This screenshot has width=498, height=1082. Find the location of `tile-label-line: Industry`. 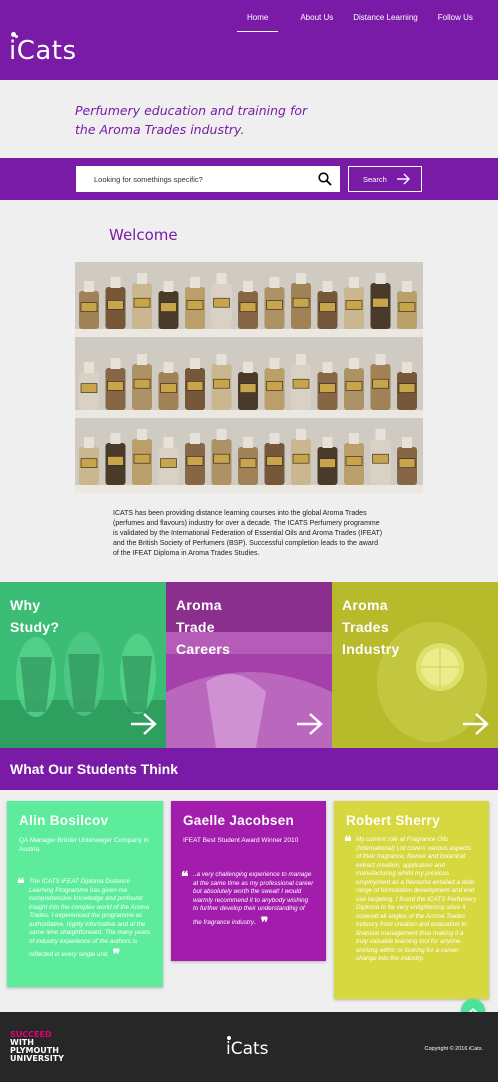

tile-label-line: Industry is located at coordinates (371, 649).